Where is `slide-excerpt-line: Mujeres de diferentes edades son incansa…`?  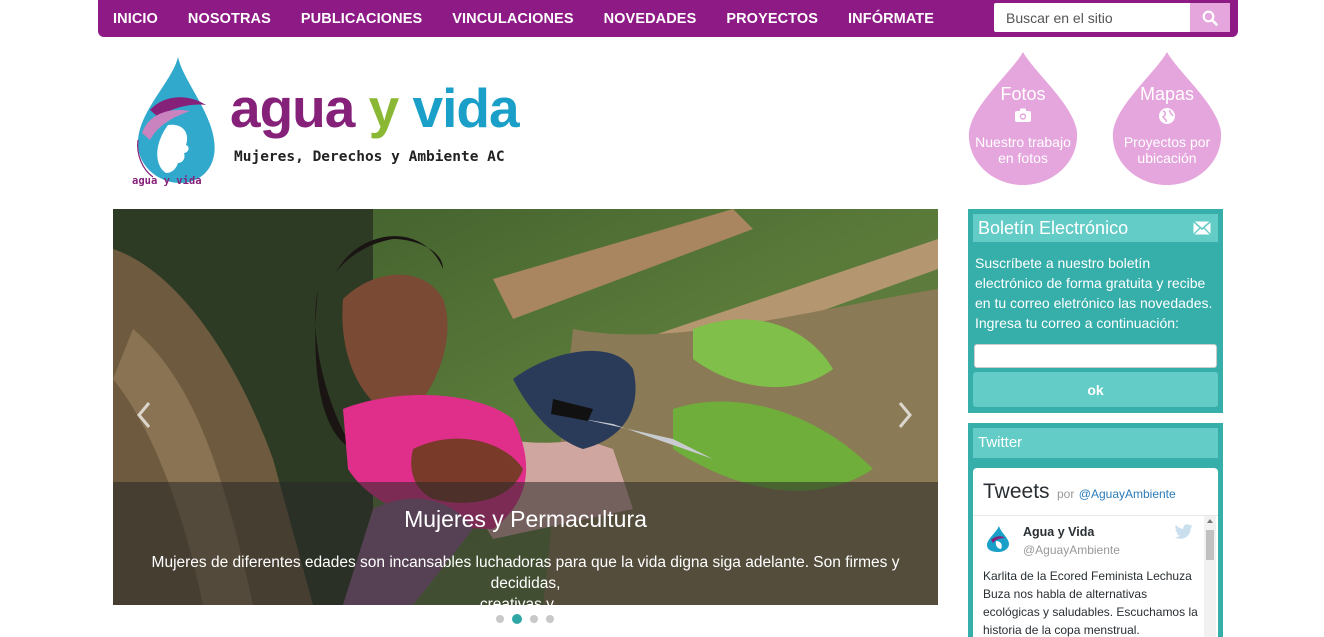
slide-excerpt-line: Mujeres de diferentes edades son incansa… is located at coordinates (525, 573).